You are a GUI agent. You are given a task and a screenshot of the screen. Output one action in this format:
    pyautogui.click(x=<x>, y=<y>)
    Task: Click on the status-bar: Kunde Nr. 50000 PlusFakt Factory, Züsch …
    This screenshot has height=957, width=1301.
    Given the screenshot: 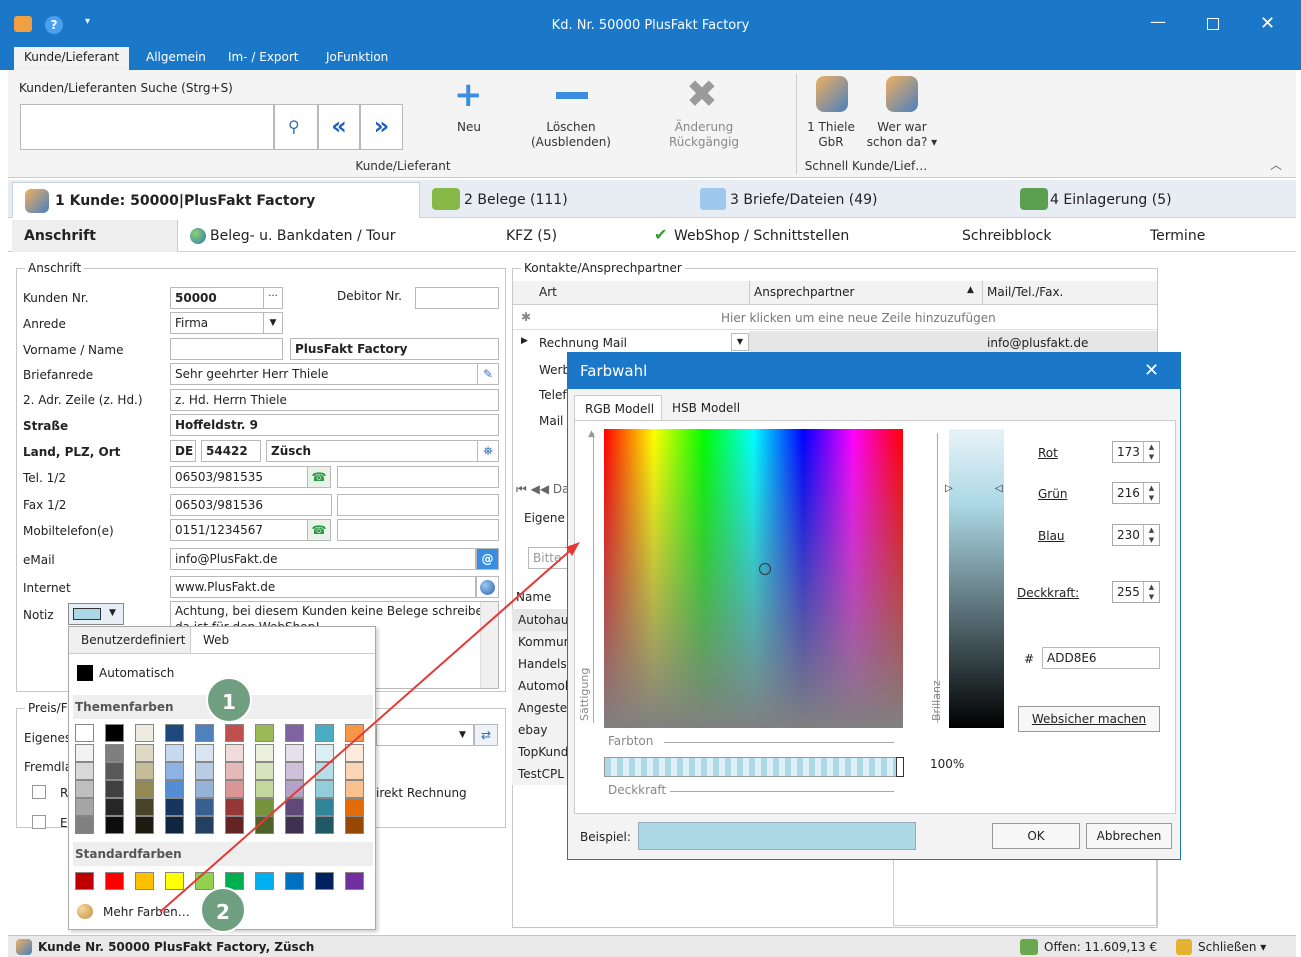 What is the action you would take?
    pyautogui.click(x=652, y=946)
    